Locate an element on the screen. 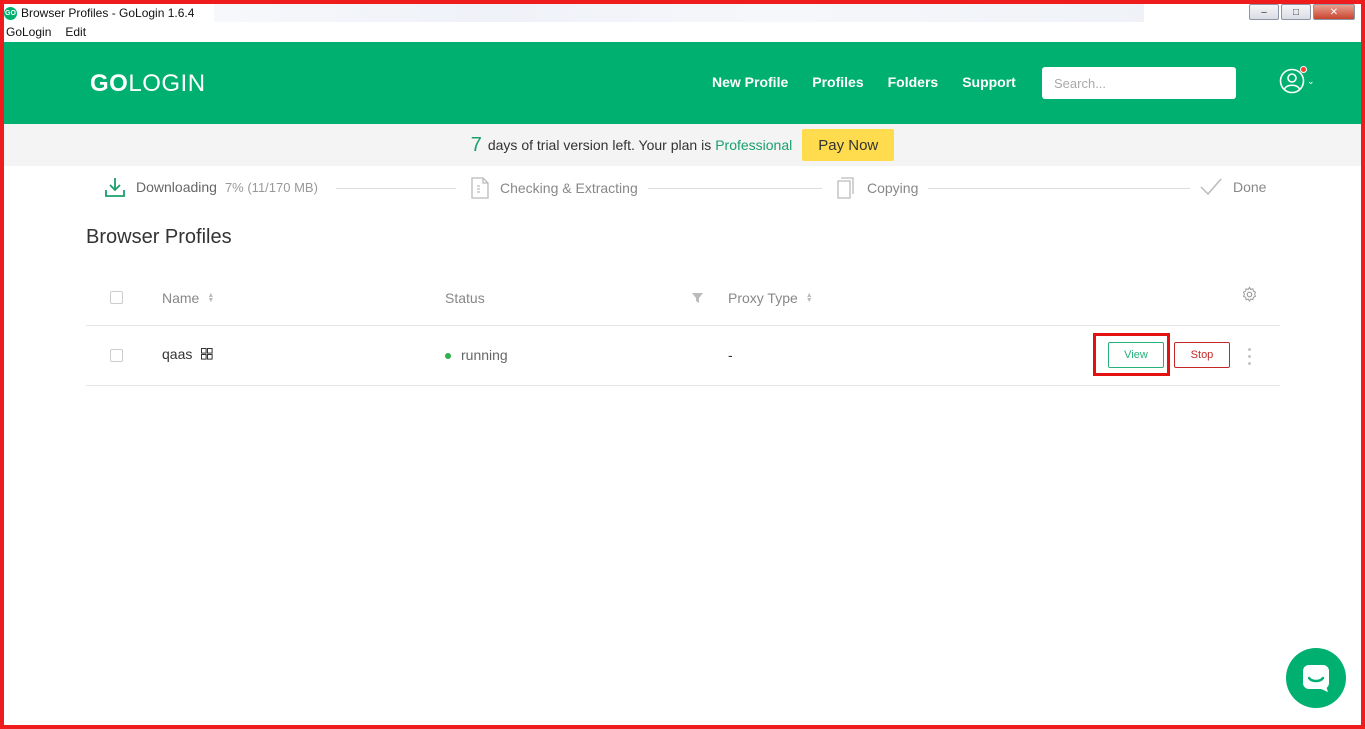 The image size is (1365, 729). window-title: Browser Profiles - GoLogin 1.6.4 is located at coordinates (108, 13).